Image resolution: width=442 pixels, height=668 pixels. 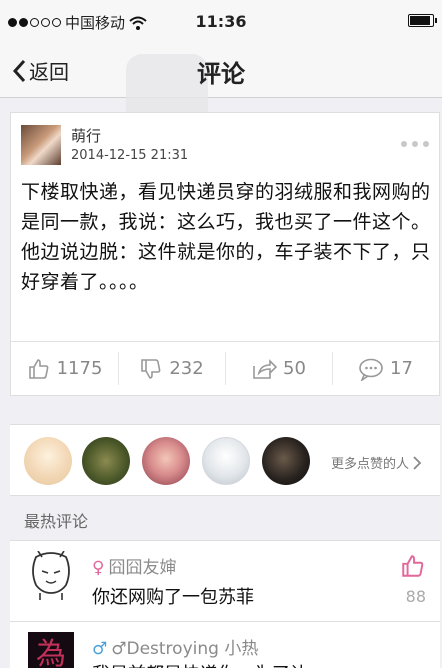 What do you see at coordinates (401, 368) in the screenshot?
I see `comment-count: 17` at bounding box center [401, 368].